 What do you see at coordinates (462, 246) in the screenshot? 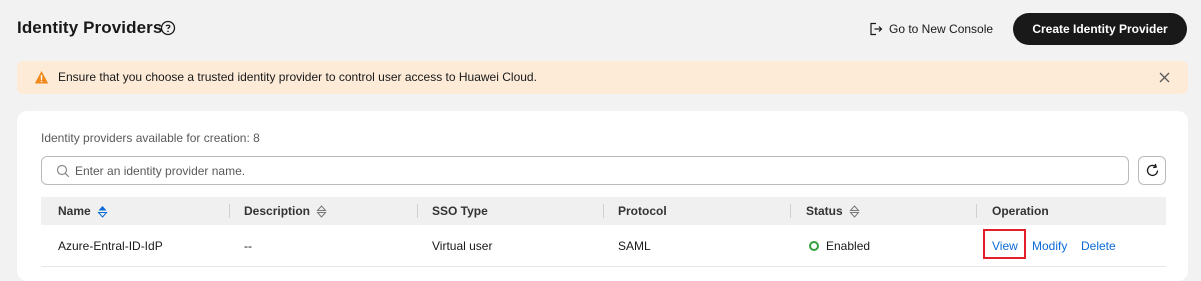
I see `cell-sso-type: Virtual user` at bounding box center [462, 246].